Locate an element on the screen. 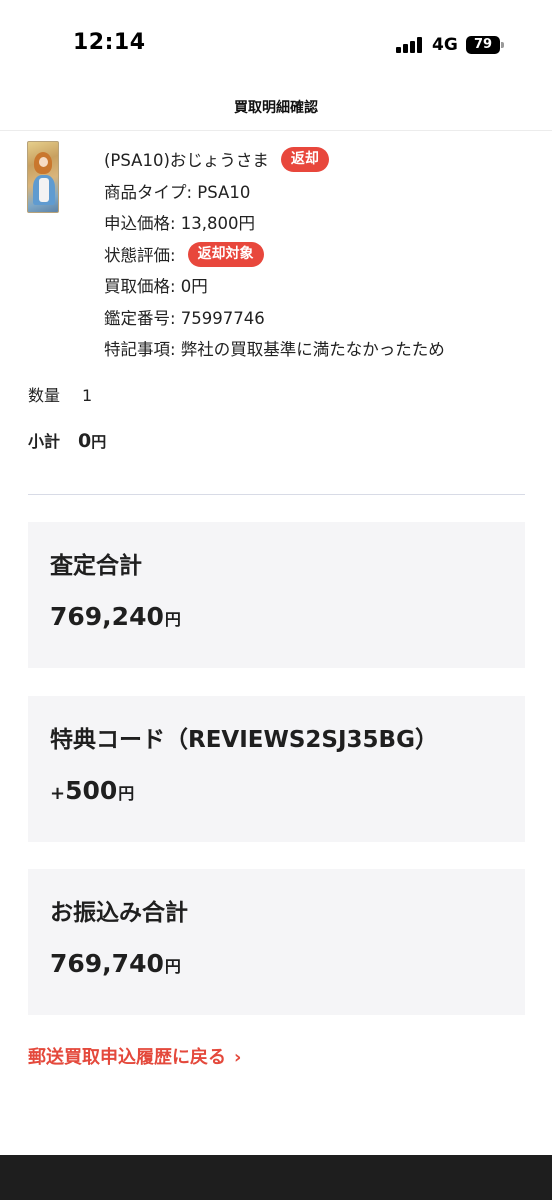 This screenshot has height=1200, width=552. back-to-history-link: 郵送買取申込履歴に戻る › is located at coordinates (134, 1056).